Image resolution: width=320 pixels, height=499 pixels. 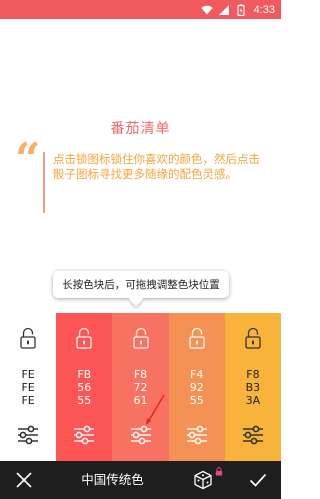 What do you see at coordinates (206, 9) in the screenshot?
I see `wifi-icon` at bounding box center [206, 9].